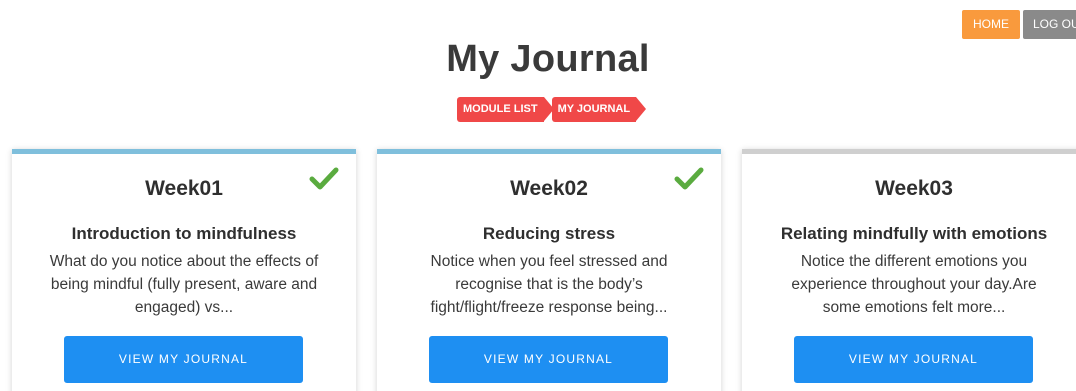 The width and height of the screenshot is (1076, 391). I want to click on card-topic: Introduction to mindfulness, so click(184, 233).